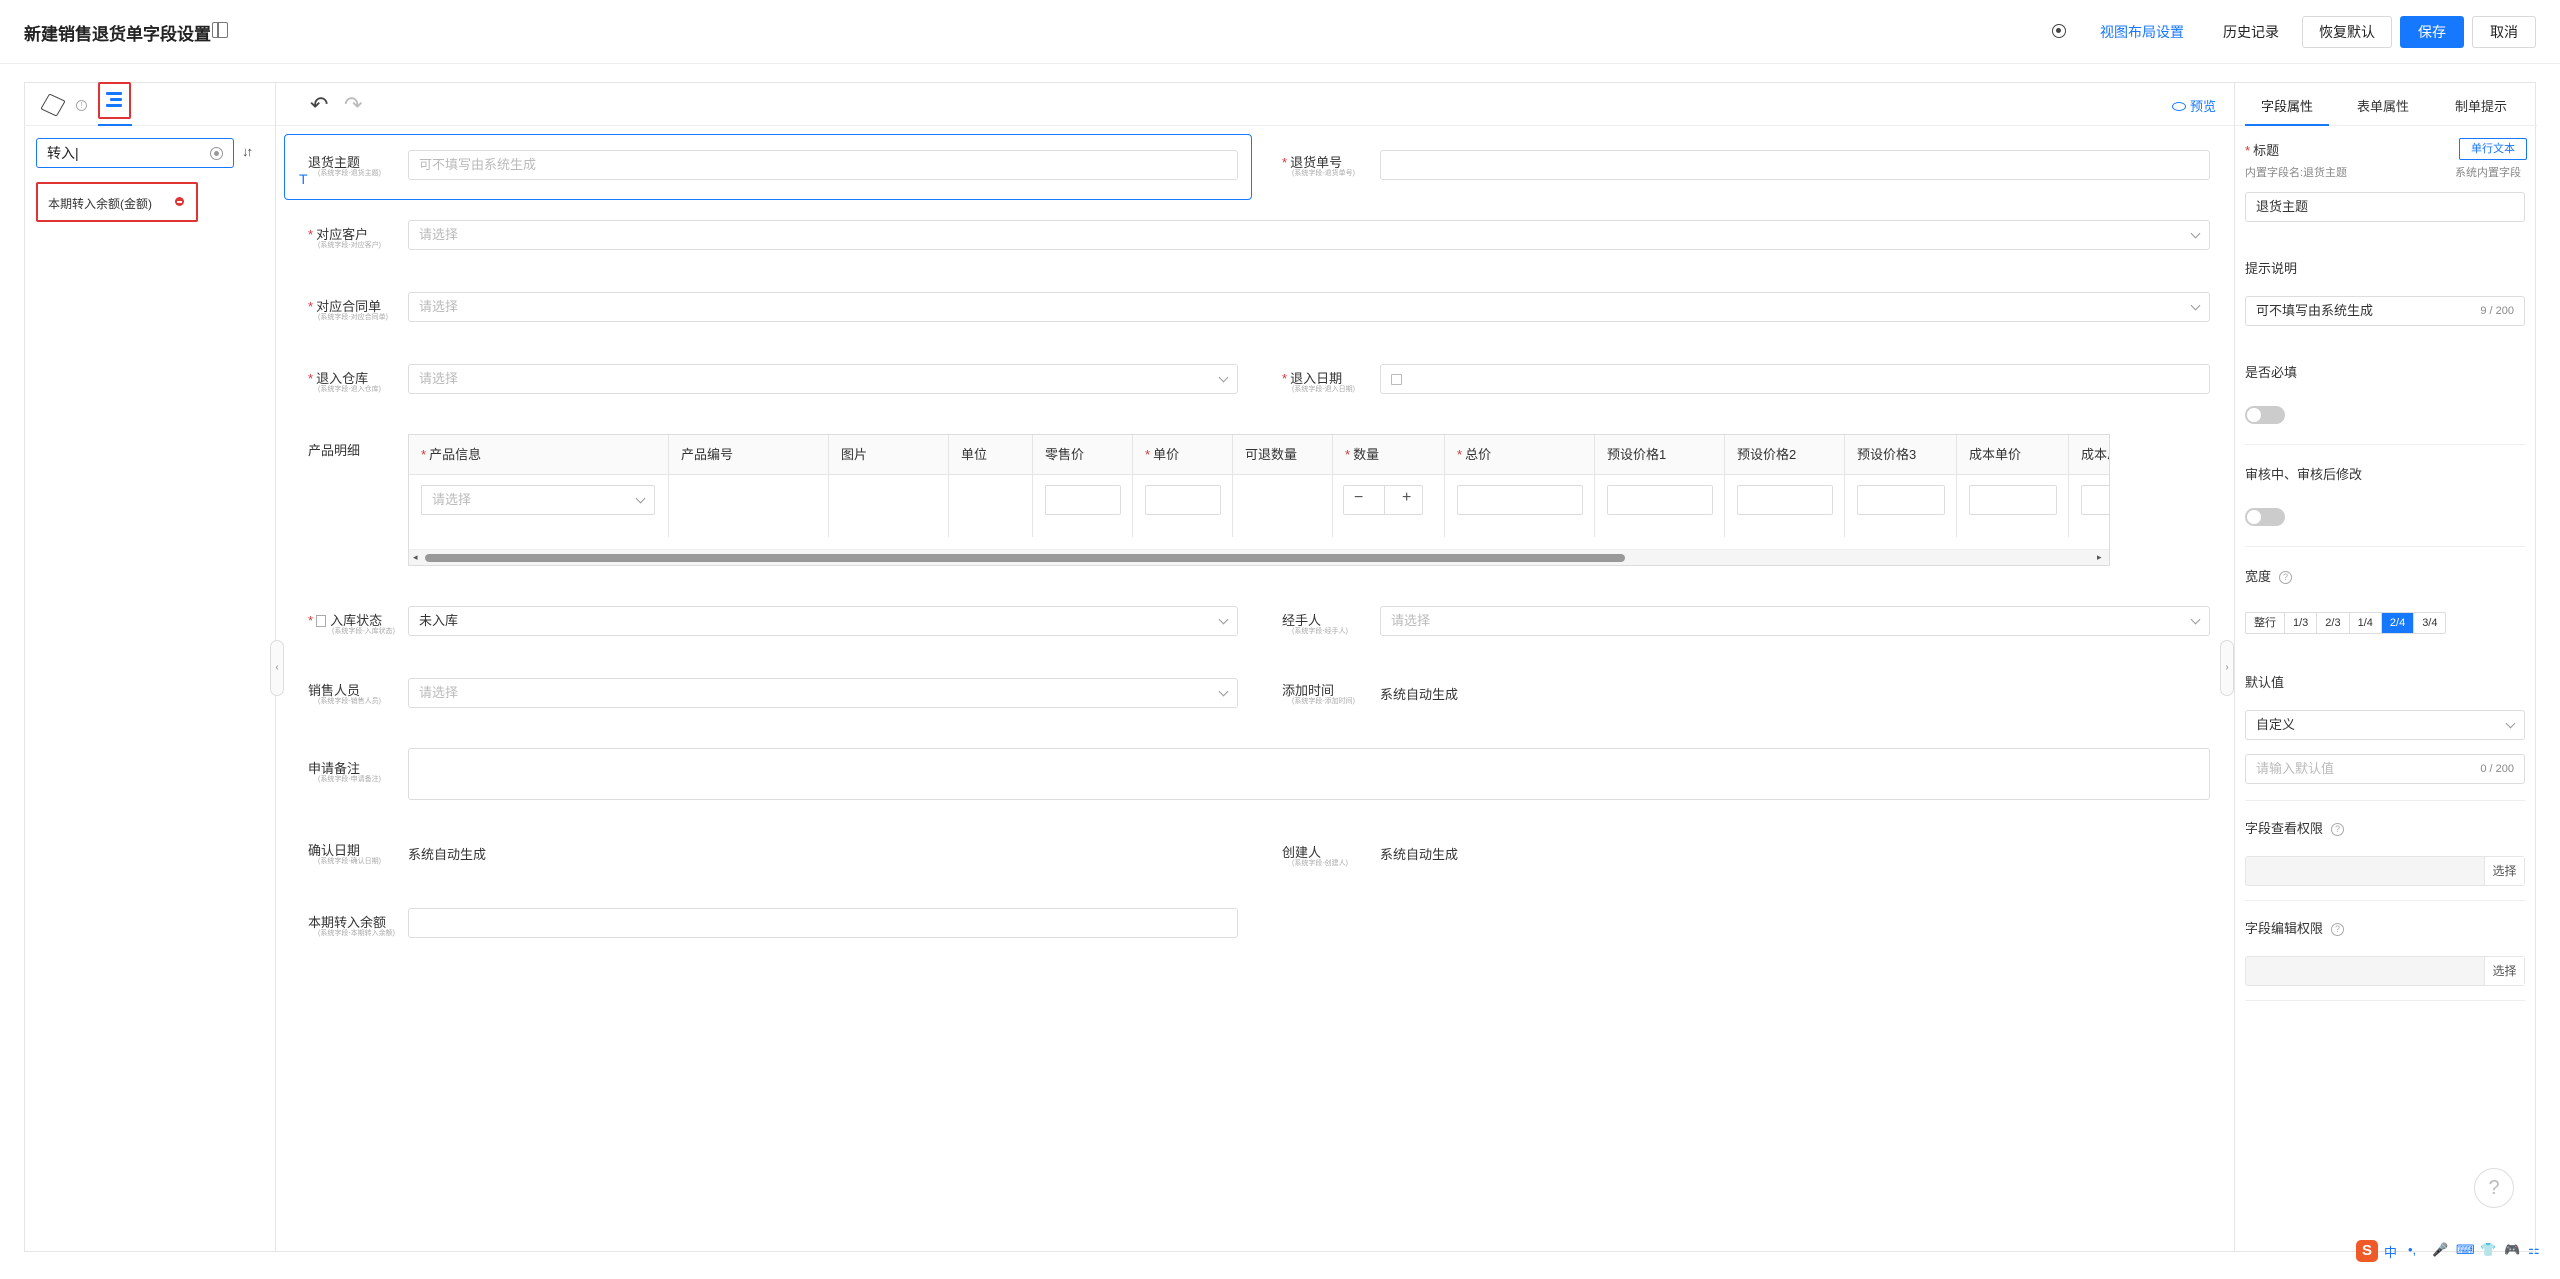 The height and width of the screenshot is (1279, 2560). I want to click on builtin-name: 内置字段名:退货主题, so click(2296, 173).